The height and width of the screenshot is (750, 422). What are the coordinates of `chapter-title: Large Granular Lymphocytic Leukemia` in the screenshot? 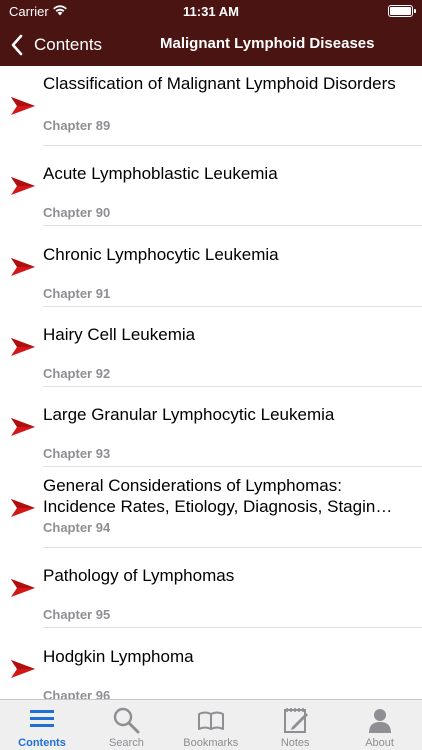 It's located at (189, 414).